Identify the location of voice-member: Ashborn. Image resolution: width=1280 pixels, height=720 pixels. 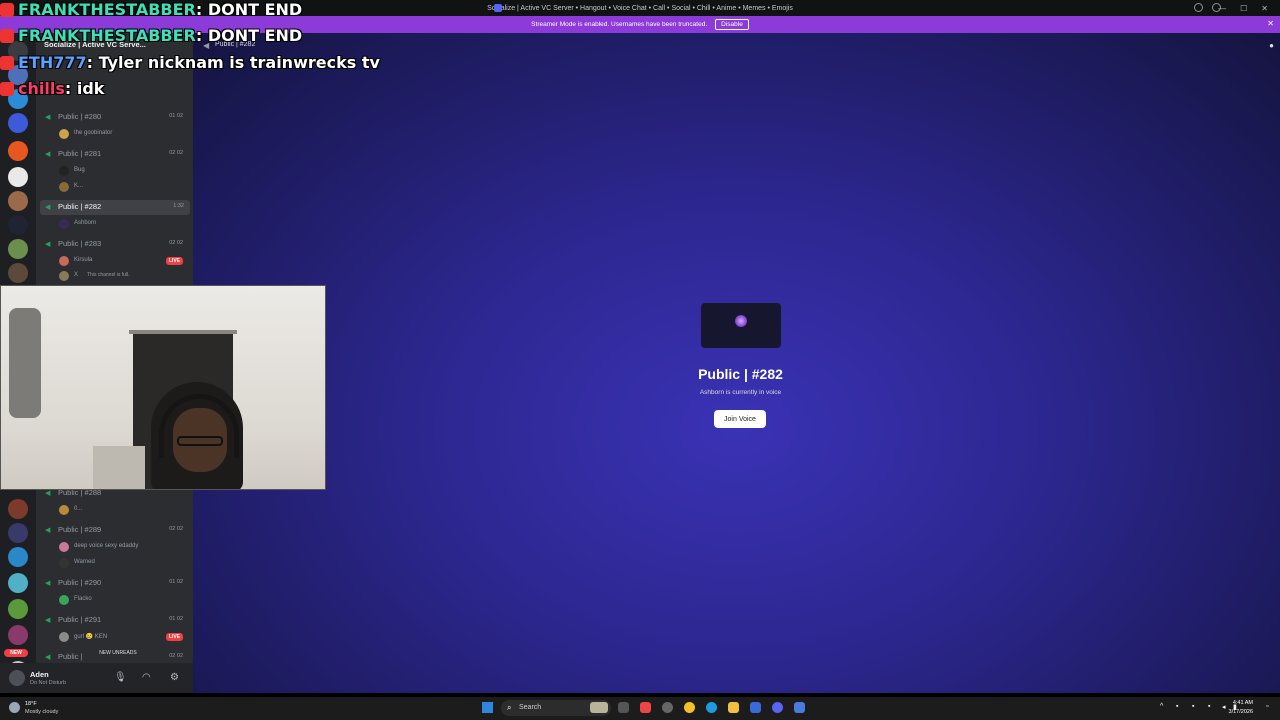
(114, 224).